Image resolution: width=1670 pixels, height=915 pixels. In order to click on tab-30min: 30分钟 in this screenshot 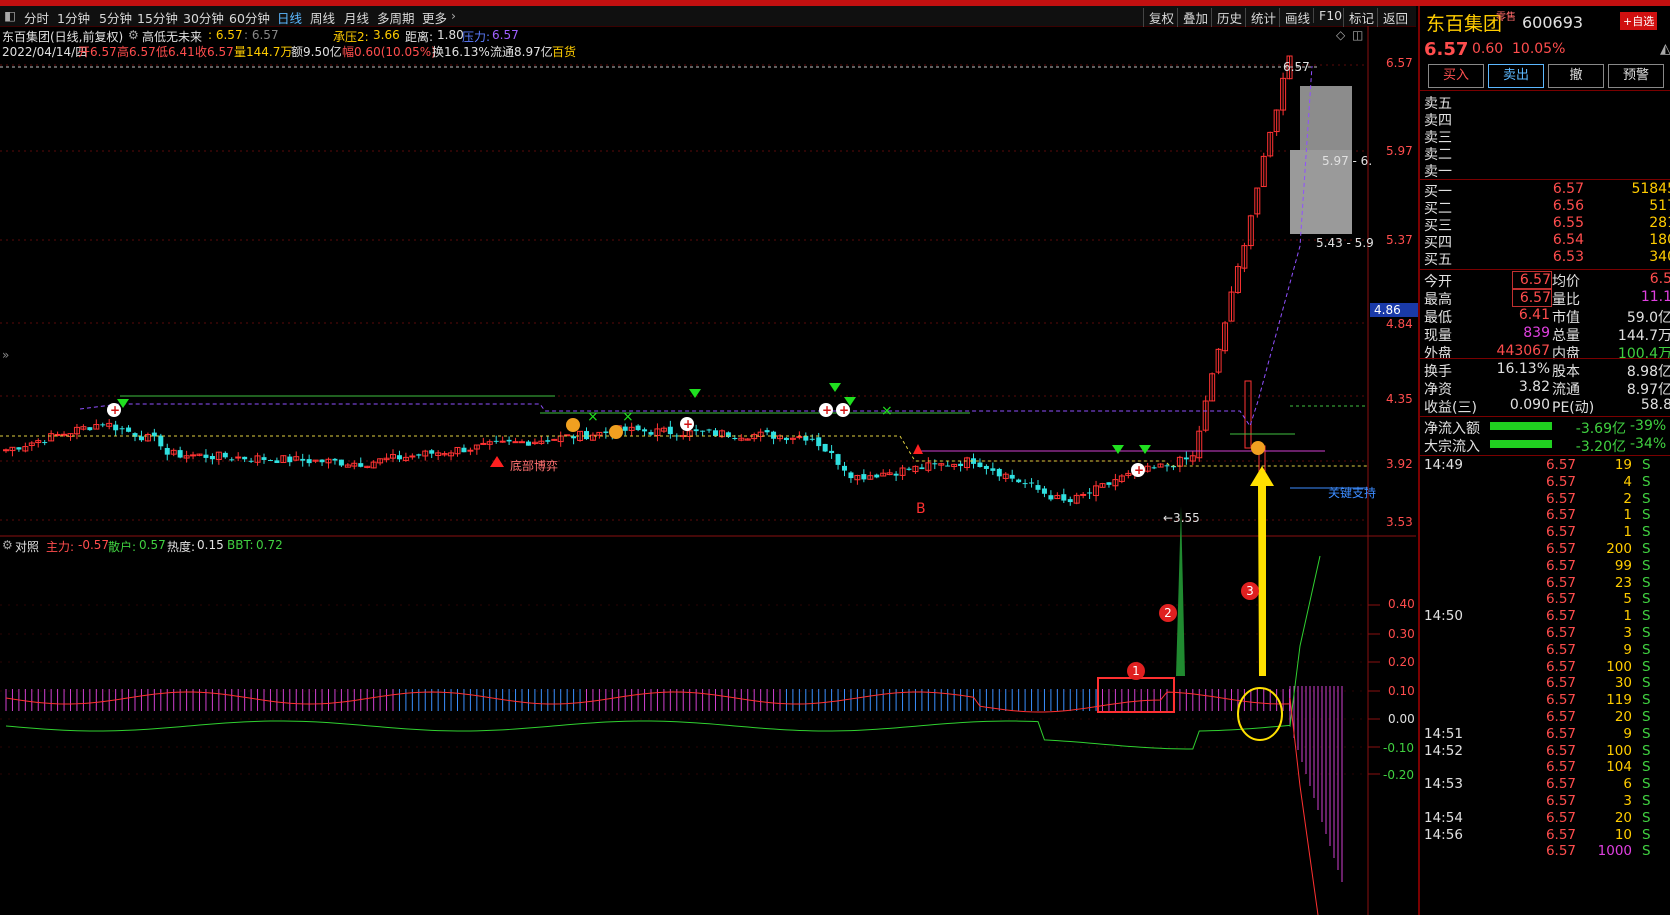, I will do `click(203, 17)`.